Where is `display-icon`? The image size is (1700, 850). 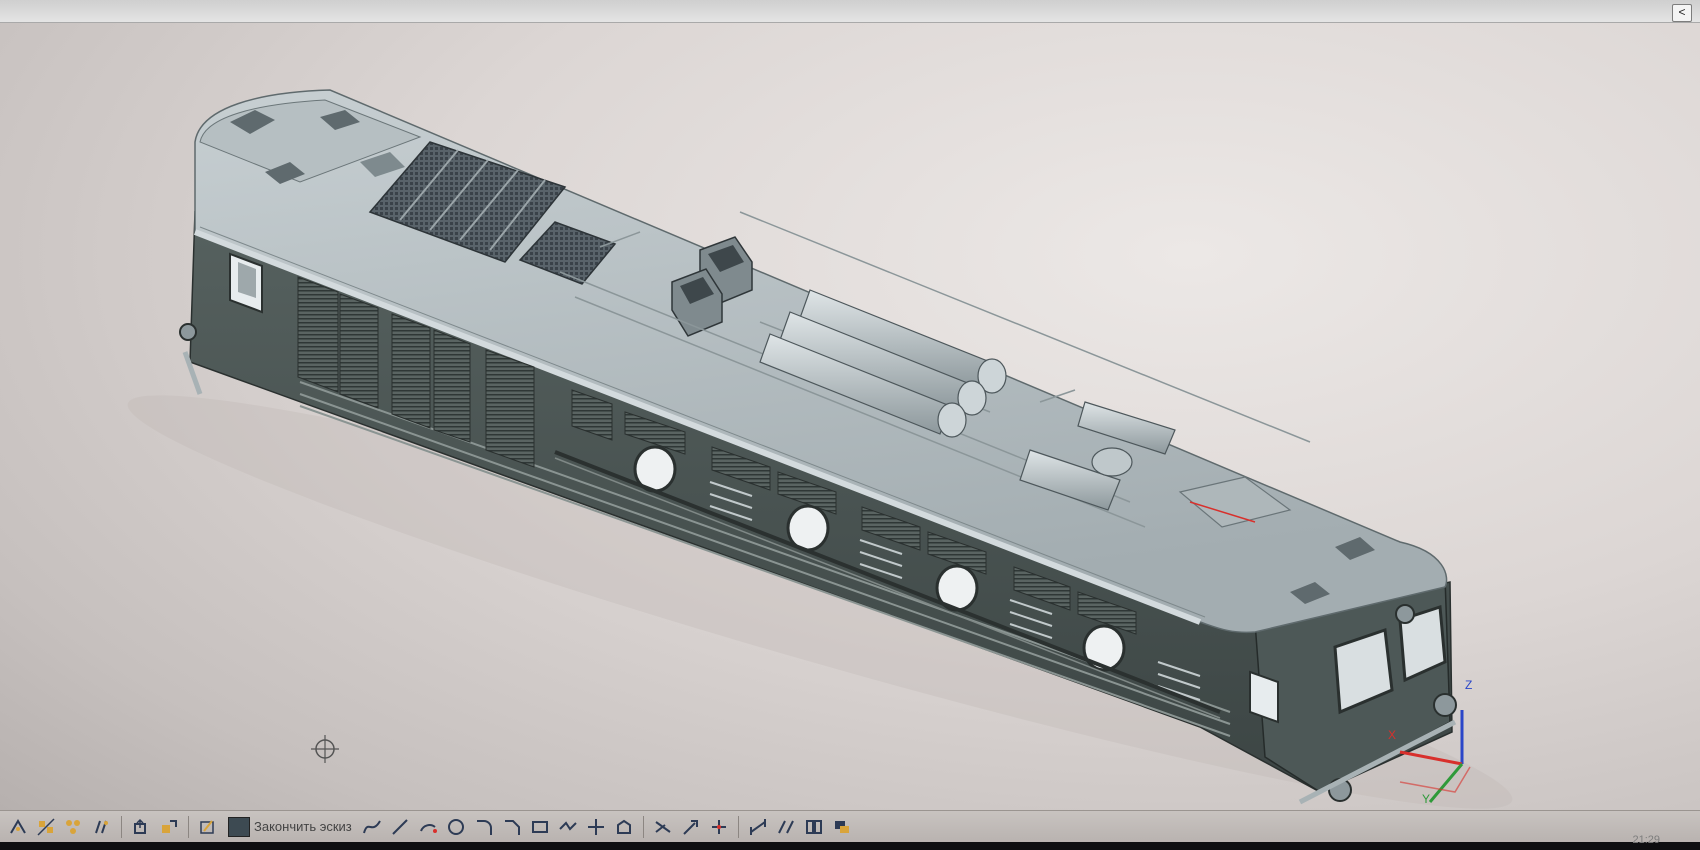
display-icon is located at coordinates (842, 827).